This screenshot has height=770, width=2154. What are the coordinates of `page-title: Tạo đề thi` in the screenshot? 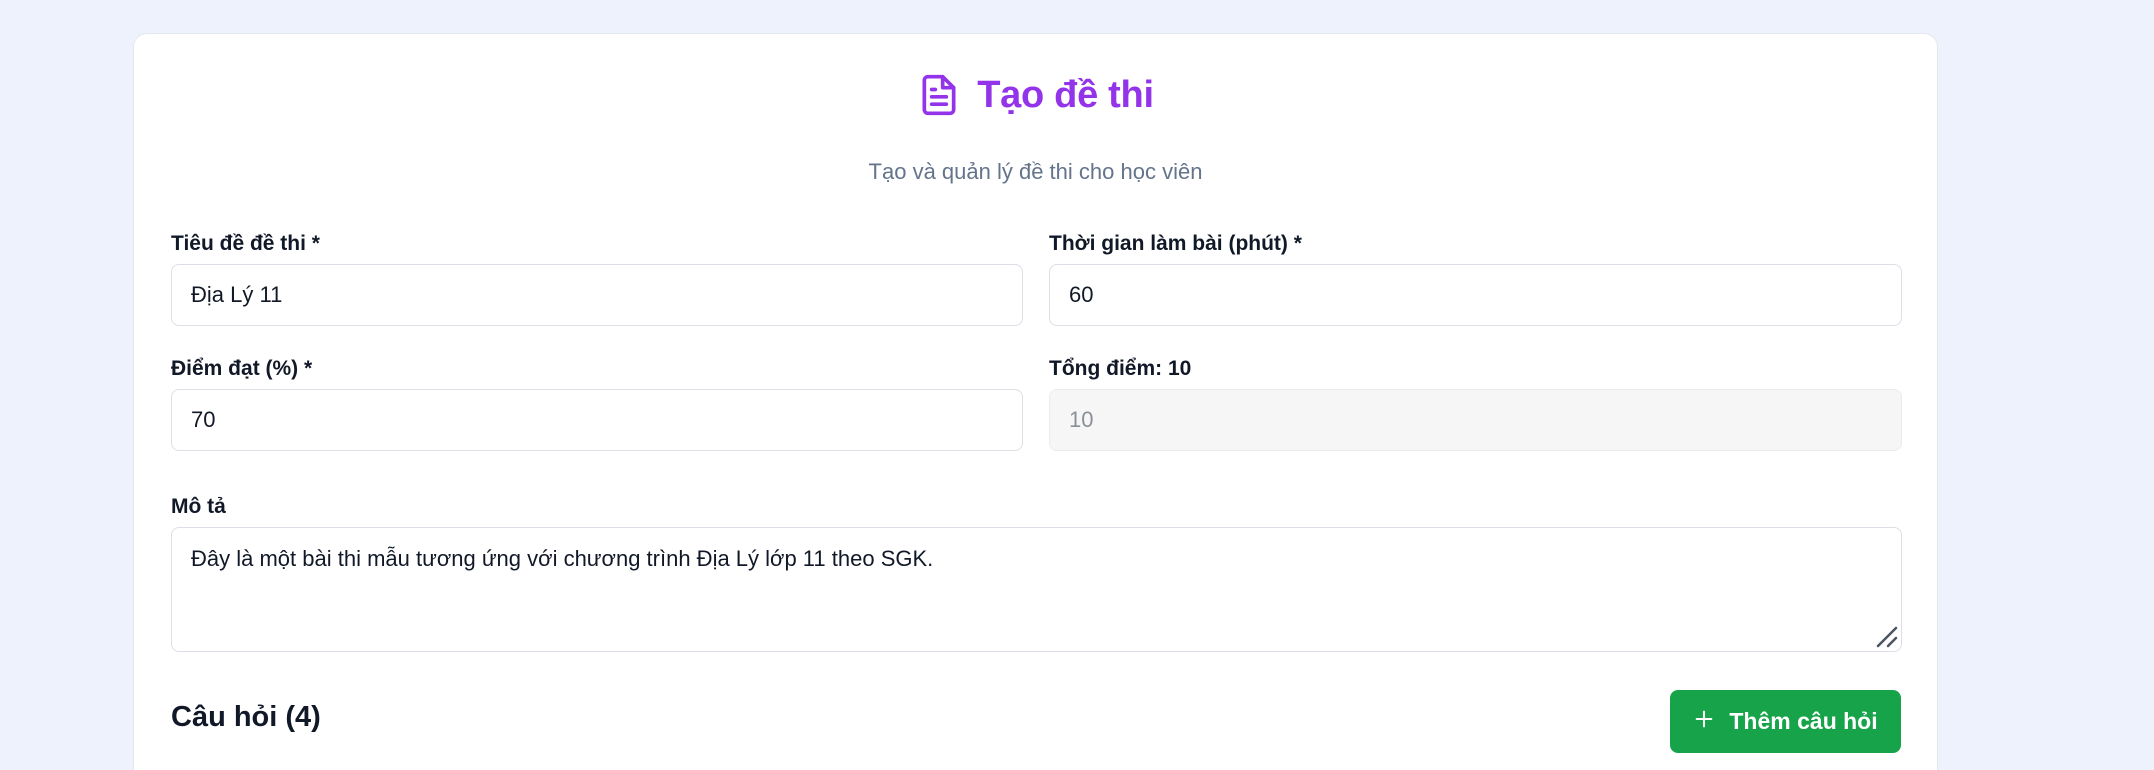 It's located at (1065, 94).